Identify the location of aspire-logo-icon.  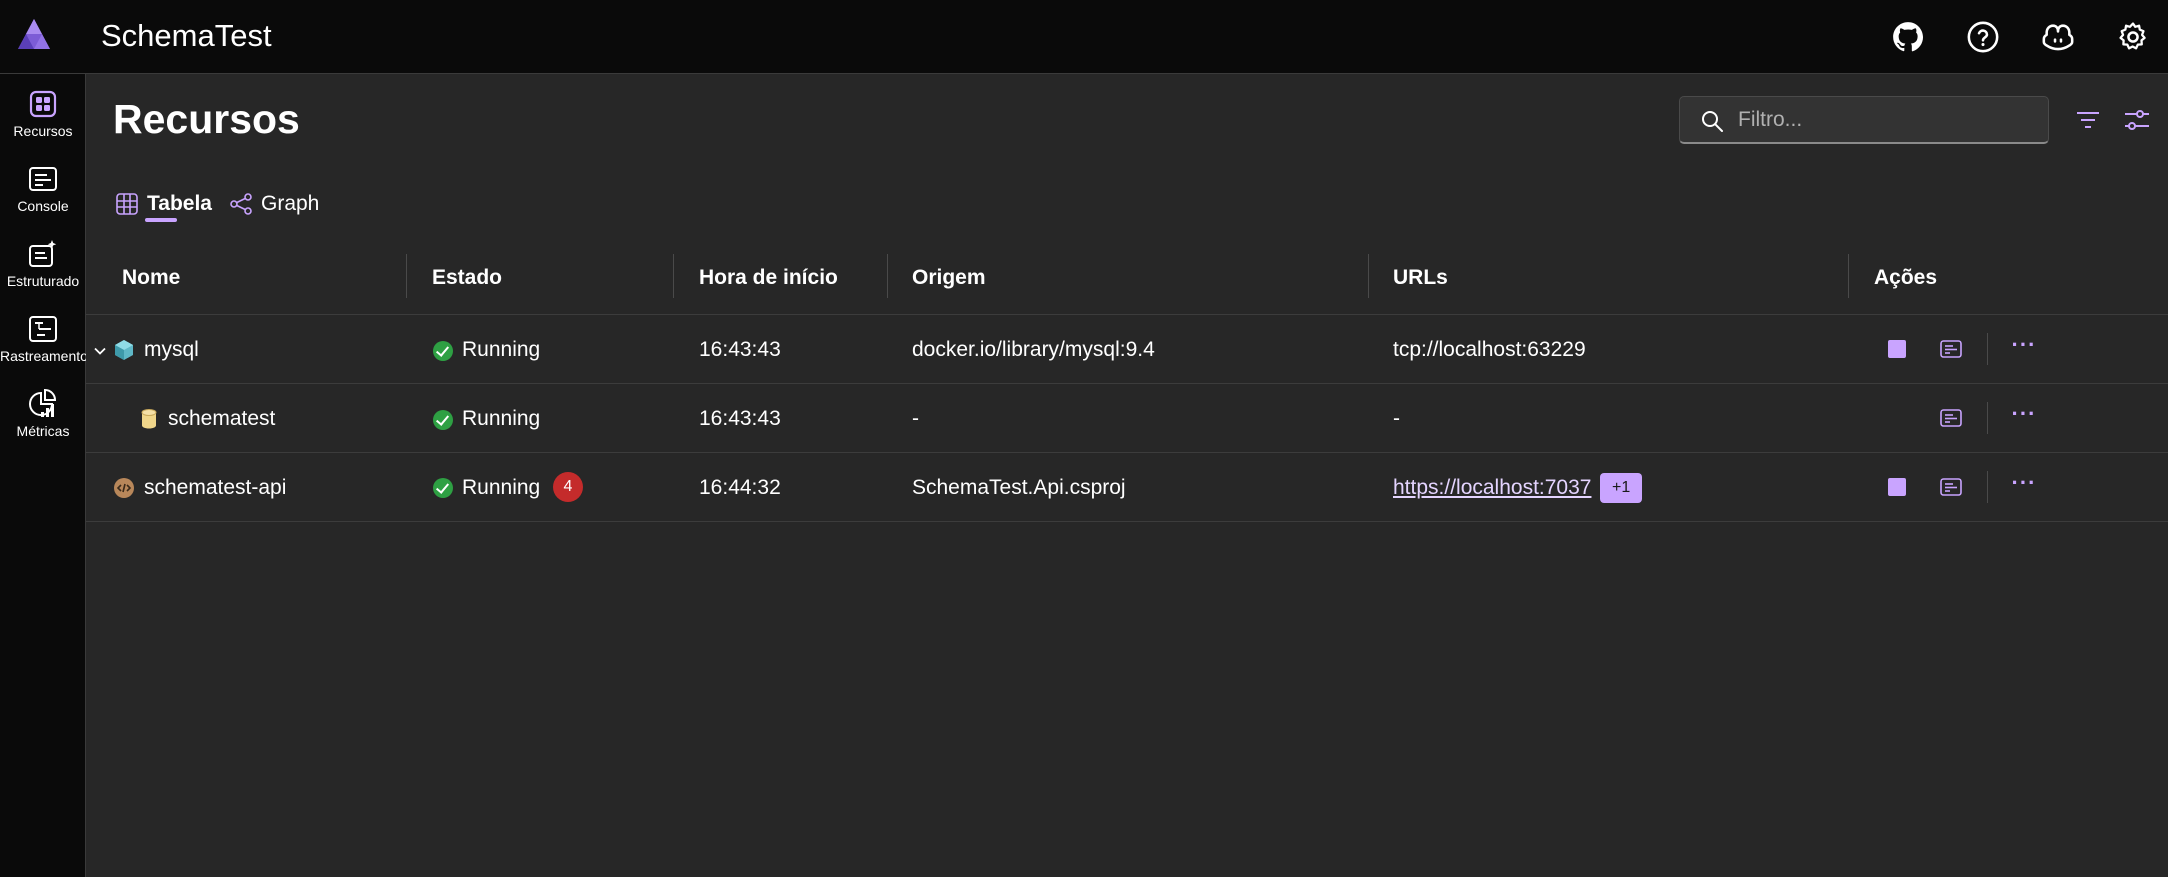
(34, 35).